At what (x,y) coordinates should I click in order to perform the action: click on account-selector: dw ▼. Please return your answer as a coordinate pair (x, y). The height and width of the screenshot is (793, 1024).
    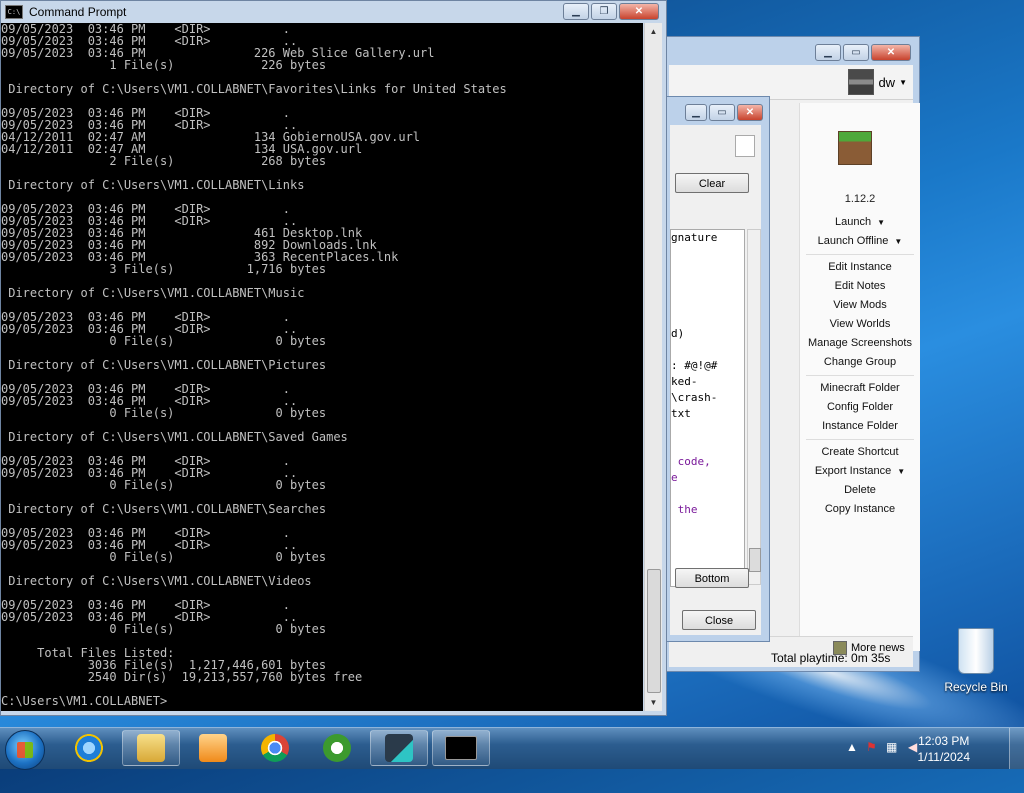
    Looking at the image, I should click on (877, 82).